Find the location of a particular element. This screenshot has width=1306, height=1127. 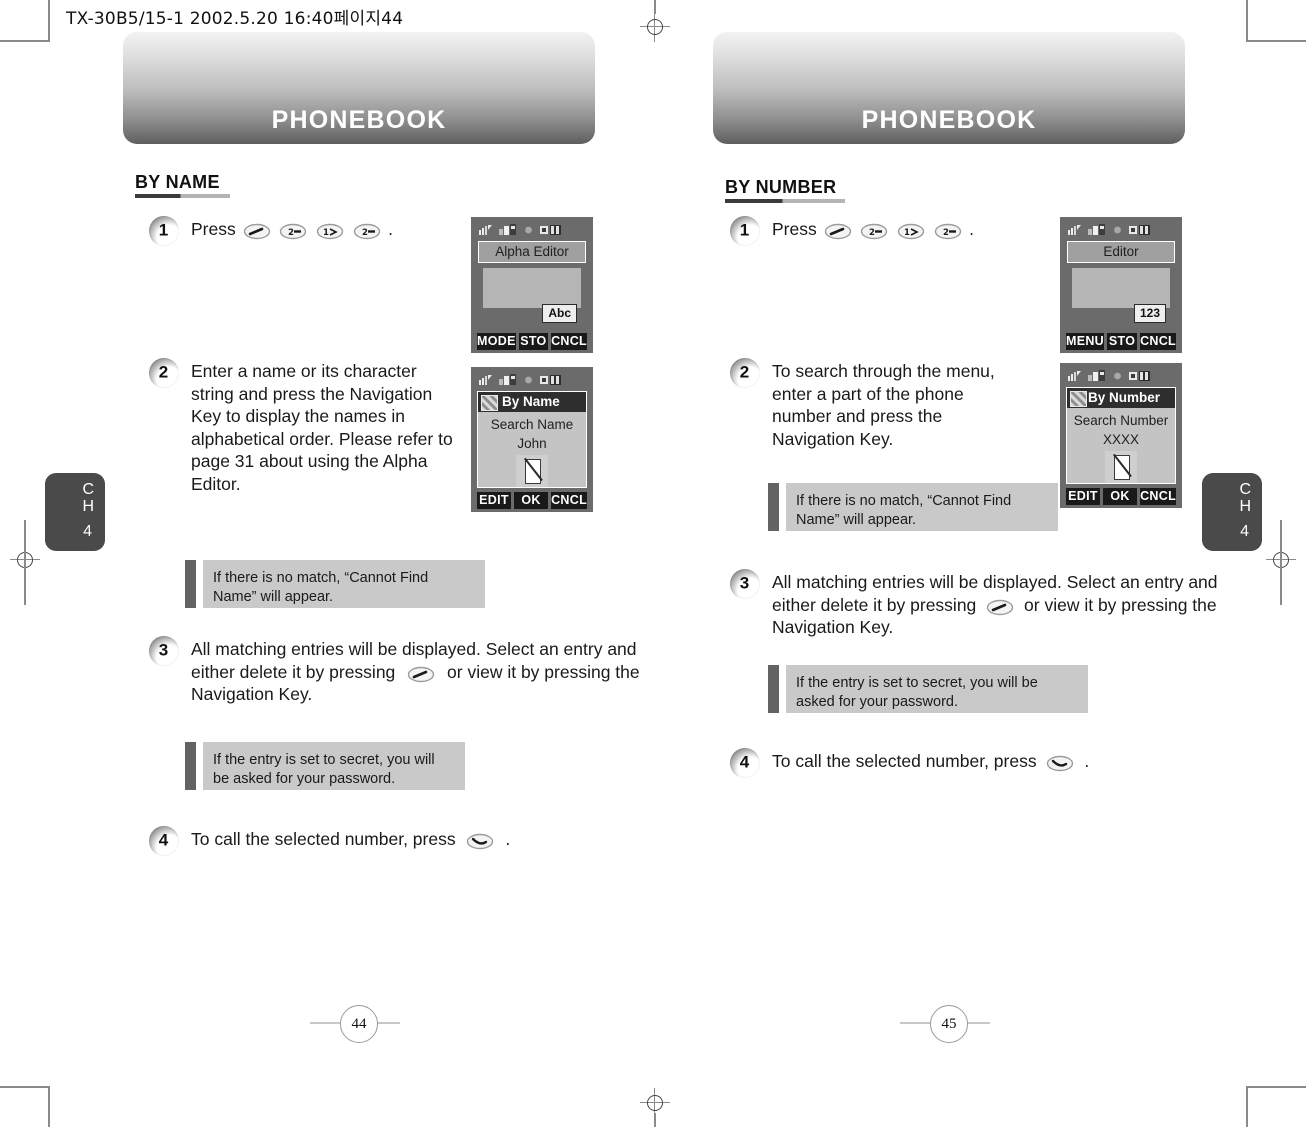

step-3-number: 3 is located at coordinates (163, 650).